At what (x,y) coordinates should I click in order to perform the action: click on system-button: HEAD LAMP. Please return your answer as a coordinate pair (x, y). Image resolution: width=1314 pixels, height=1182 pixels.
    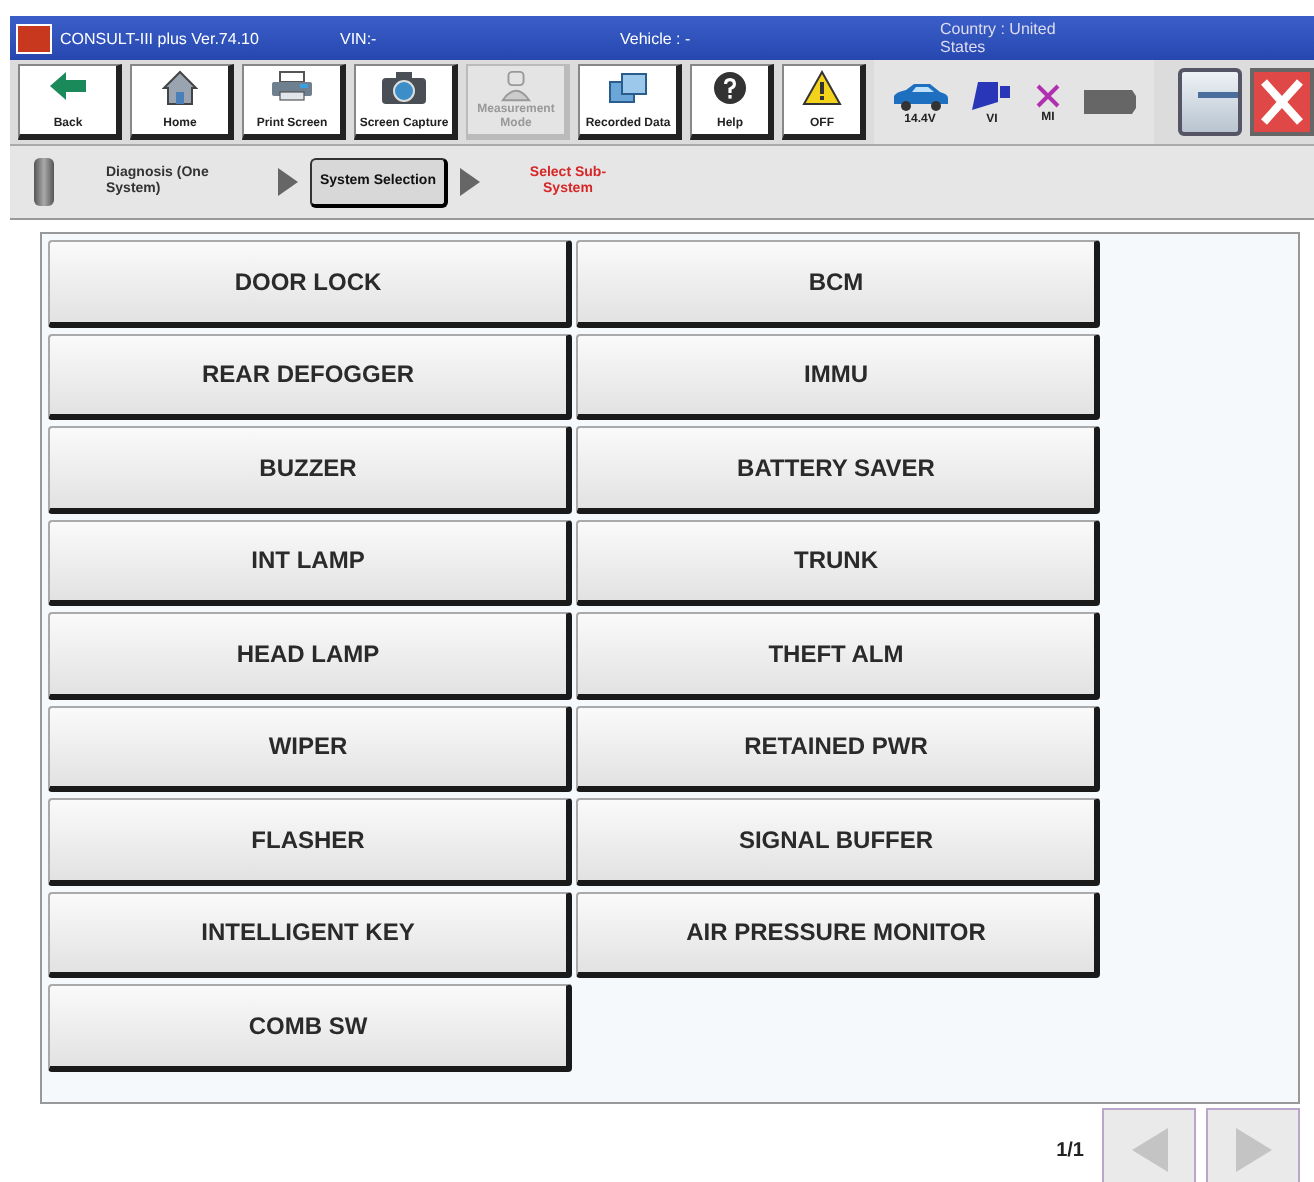
    Looking at the image, I should click on (310, 655).